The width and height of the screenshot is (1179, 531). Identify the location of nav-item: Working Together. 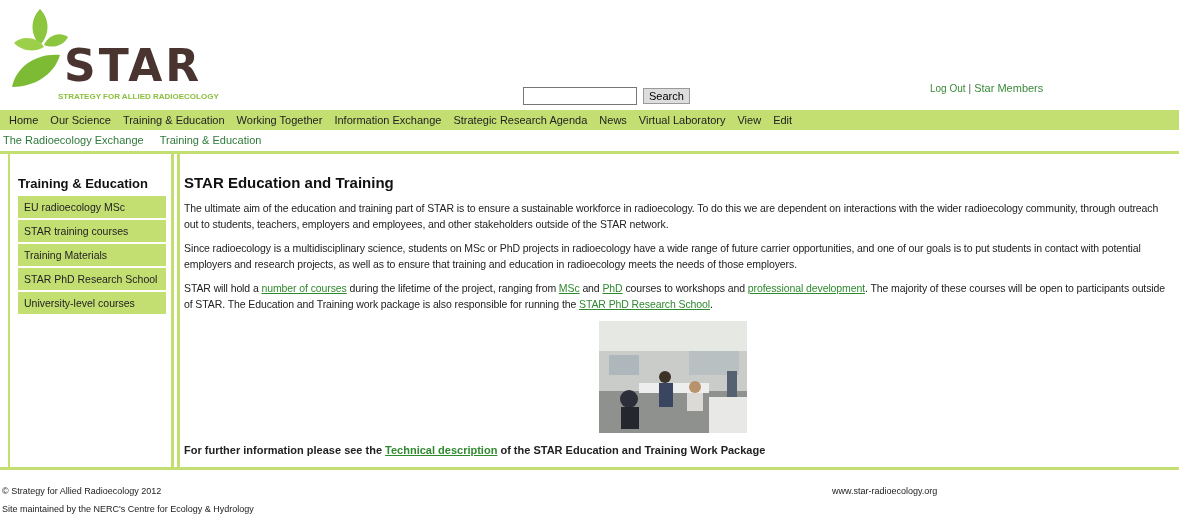
(279, 120).